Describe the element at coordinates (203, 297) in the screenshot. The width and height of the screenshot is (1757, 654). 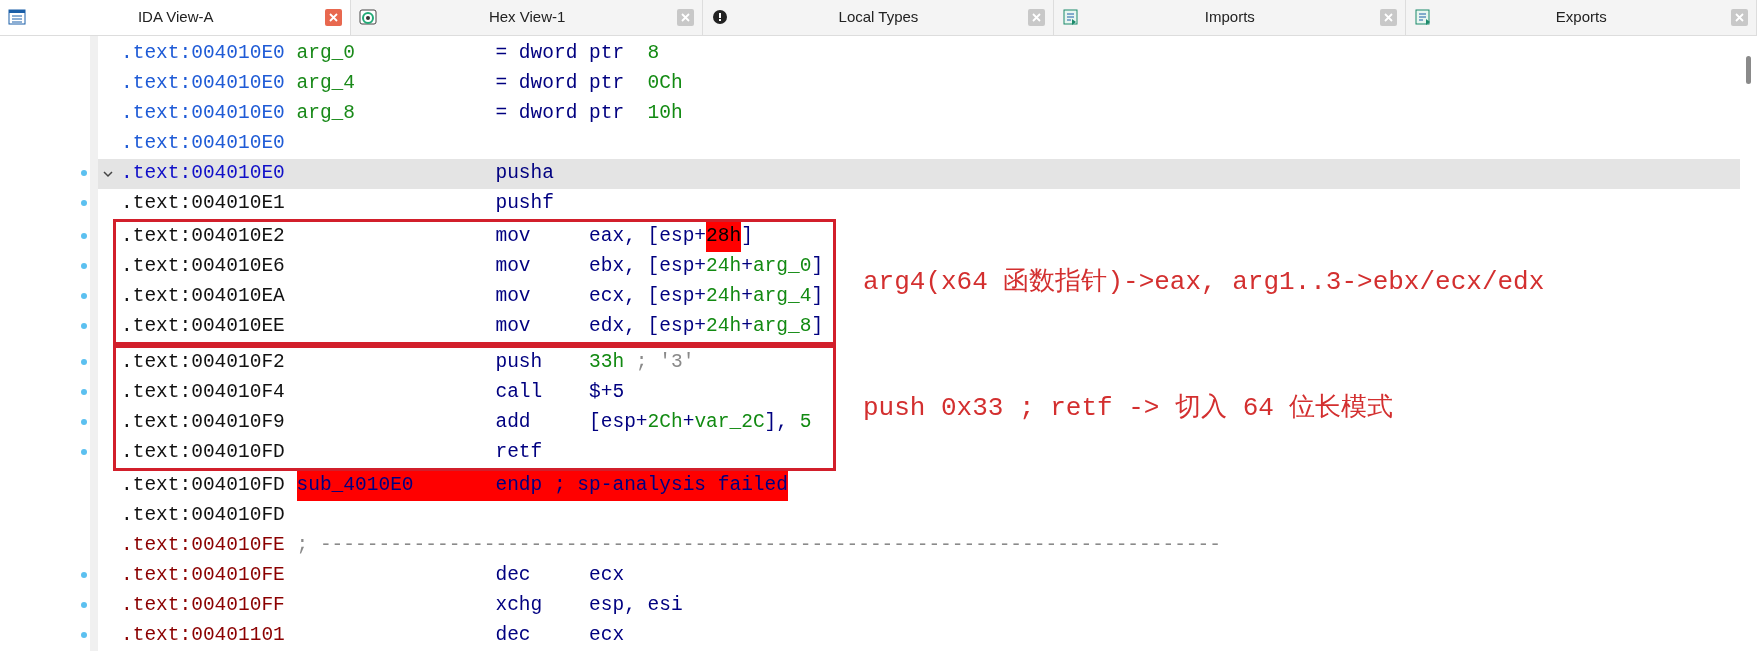
I see `address: .text:004010EA` at that location.